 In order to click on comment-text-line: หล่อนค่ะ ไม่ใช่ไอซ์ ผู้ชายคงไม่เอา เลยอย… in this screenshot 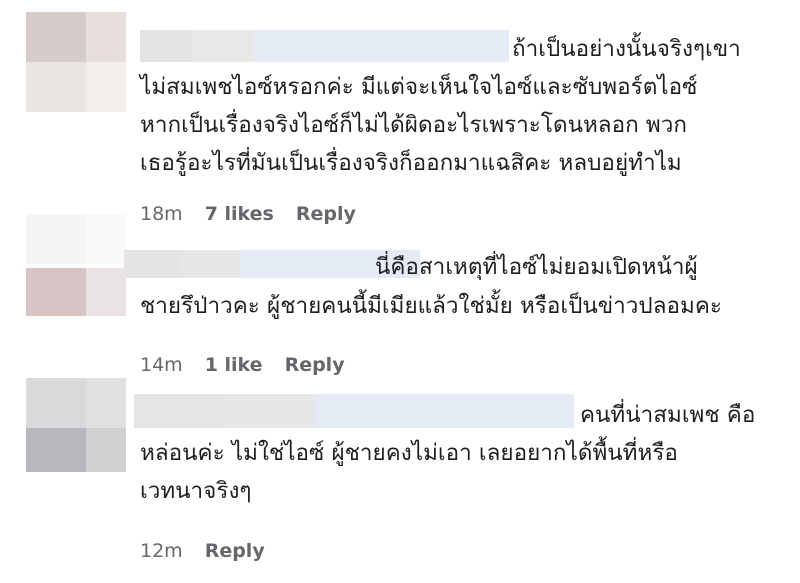, I will do `click(409, 453)`.